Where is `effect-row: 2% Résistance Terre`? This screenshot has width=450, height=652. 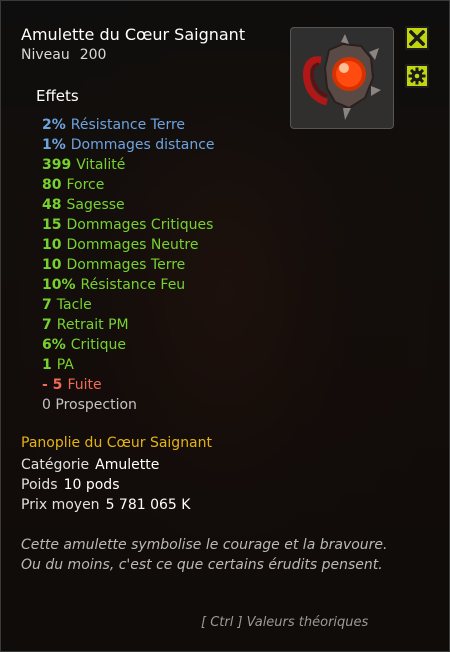
effect-row: 2% Résistance Terre is located at coordinates (128, 125).